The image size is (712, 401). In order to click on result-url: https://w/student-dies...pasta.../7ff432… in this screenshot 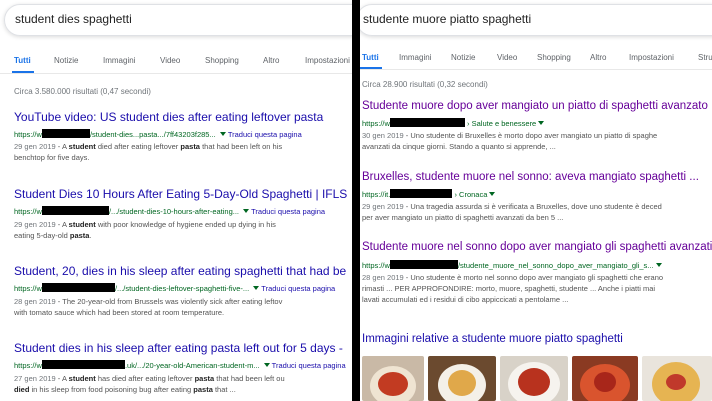, I will do `click(158, 134)`.